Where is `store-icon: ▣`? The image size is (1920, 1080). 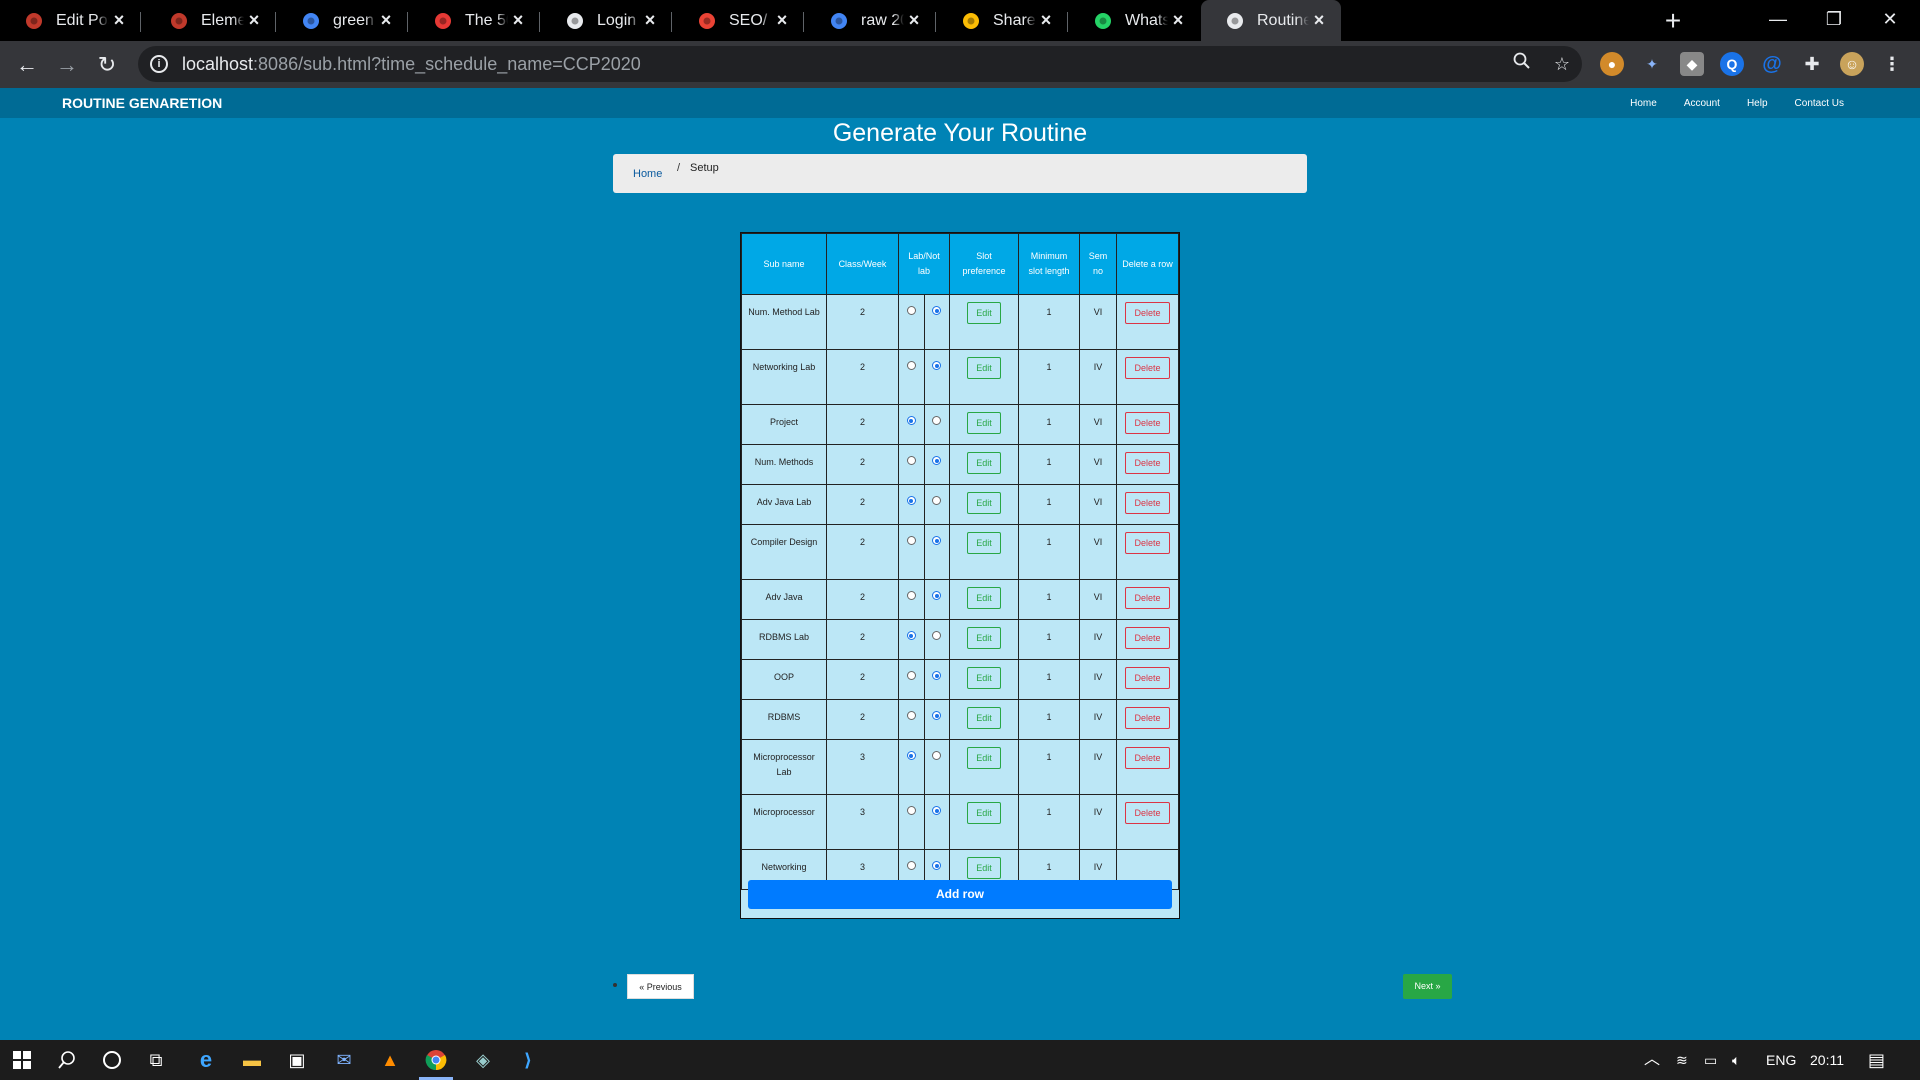 store-icon: ▣ is located at coordinates (297, 1060).